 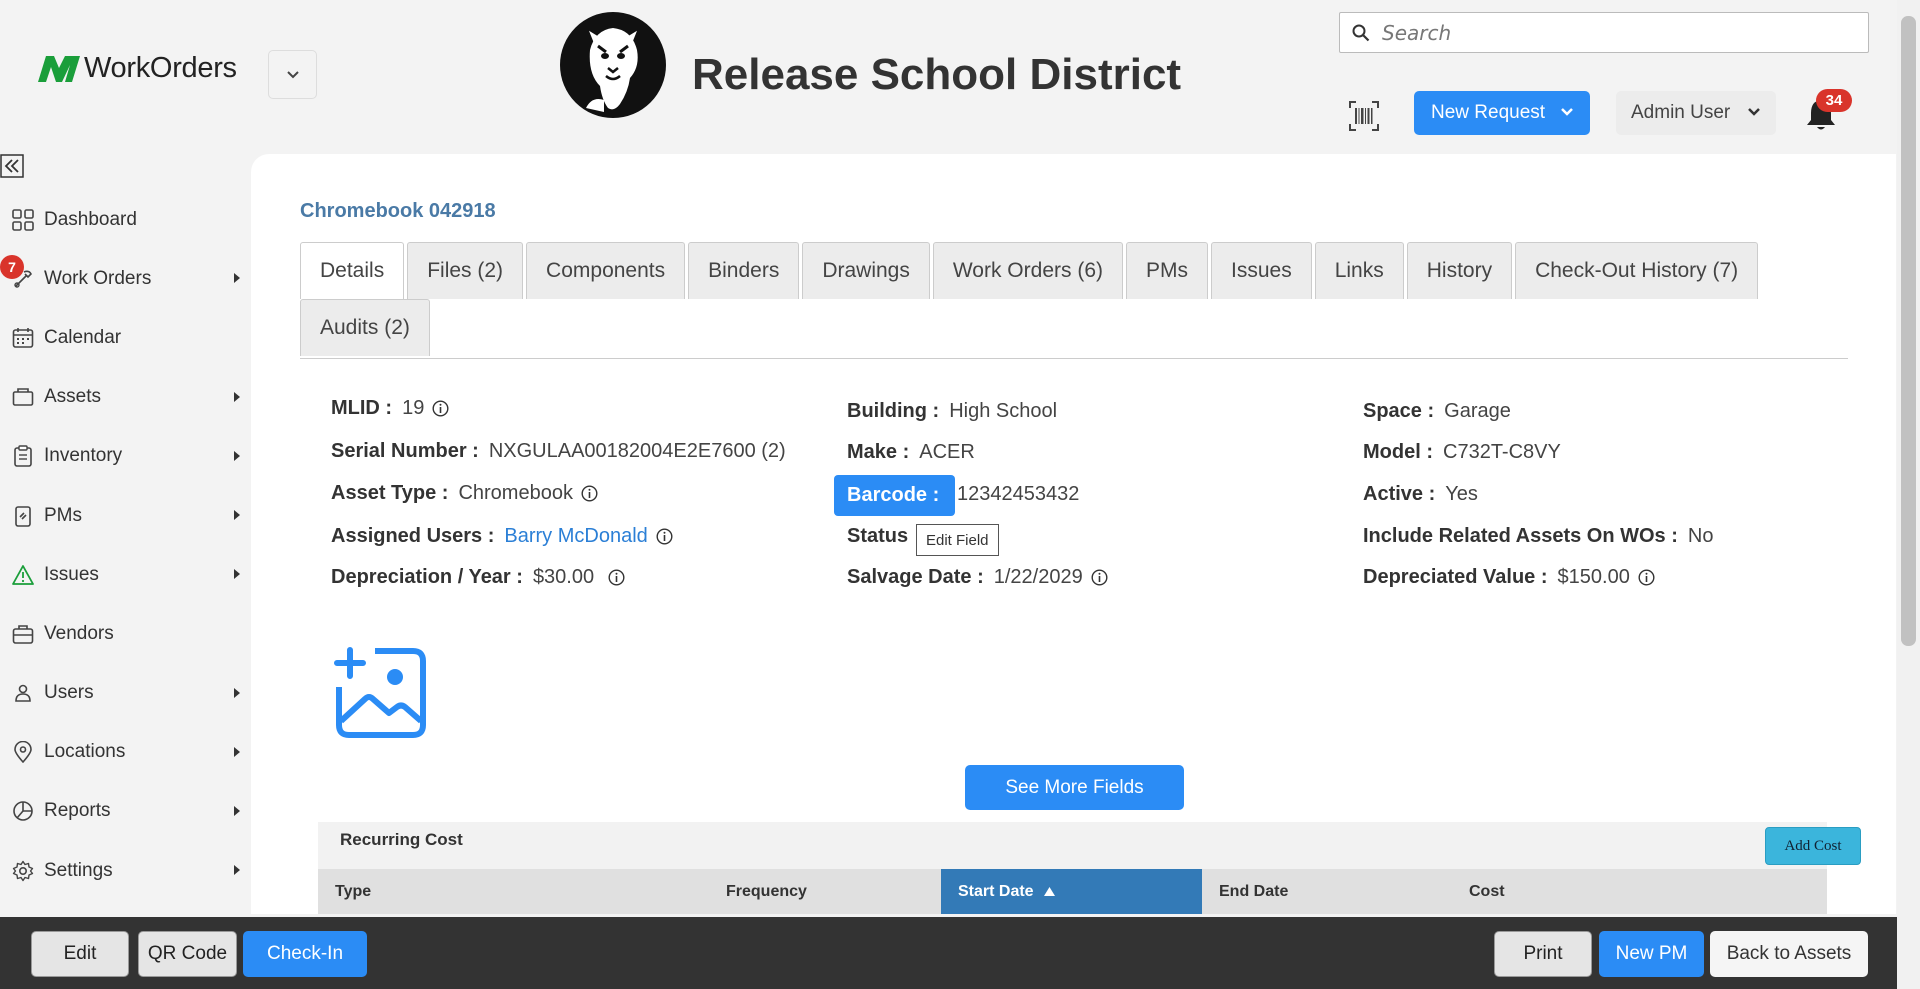 What do you see at coordinates (894, 495) in the screenshot?
I see `barcode-field-label: Barcode :` at bounding box center [894, 495].